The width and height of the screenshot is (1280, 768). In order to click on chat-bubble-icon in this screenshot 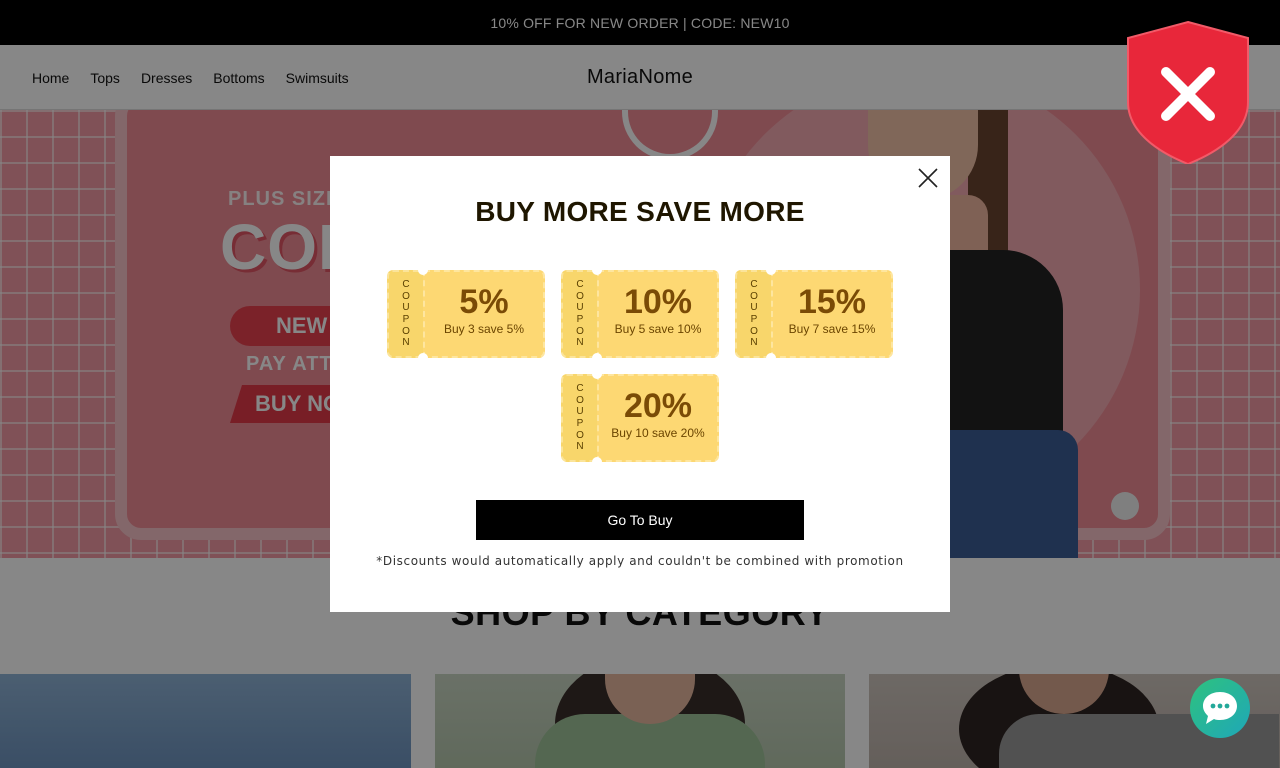, I will do `click(1220, 708)`.